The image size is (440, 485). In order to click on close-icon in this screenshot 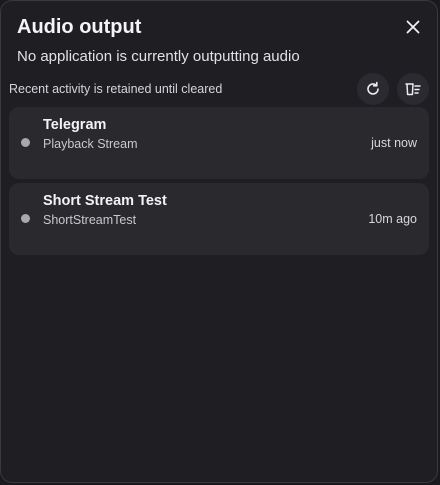, I will do `click(413, 27)`.